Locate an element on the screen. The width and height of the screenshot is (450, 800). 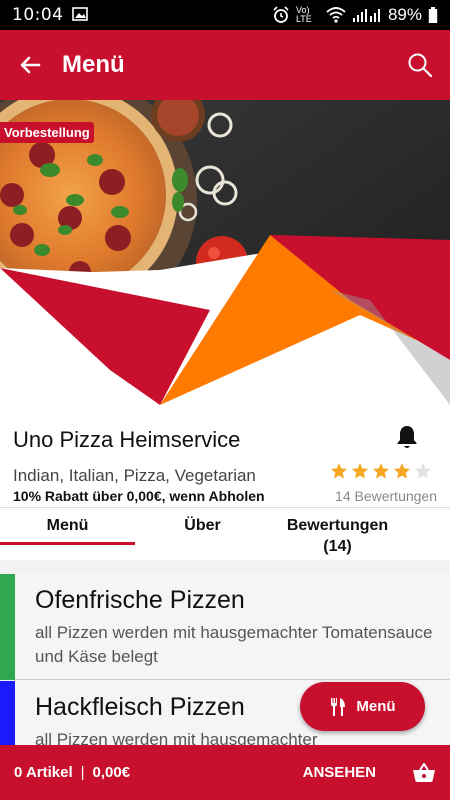
discount-text: 10% Rabatt über 0,00€, wenn Abholen is located at coordinates (139, 496).